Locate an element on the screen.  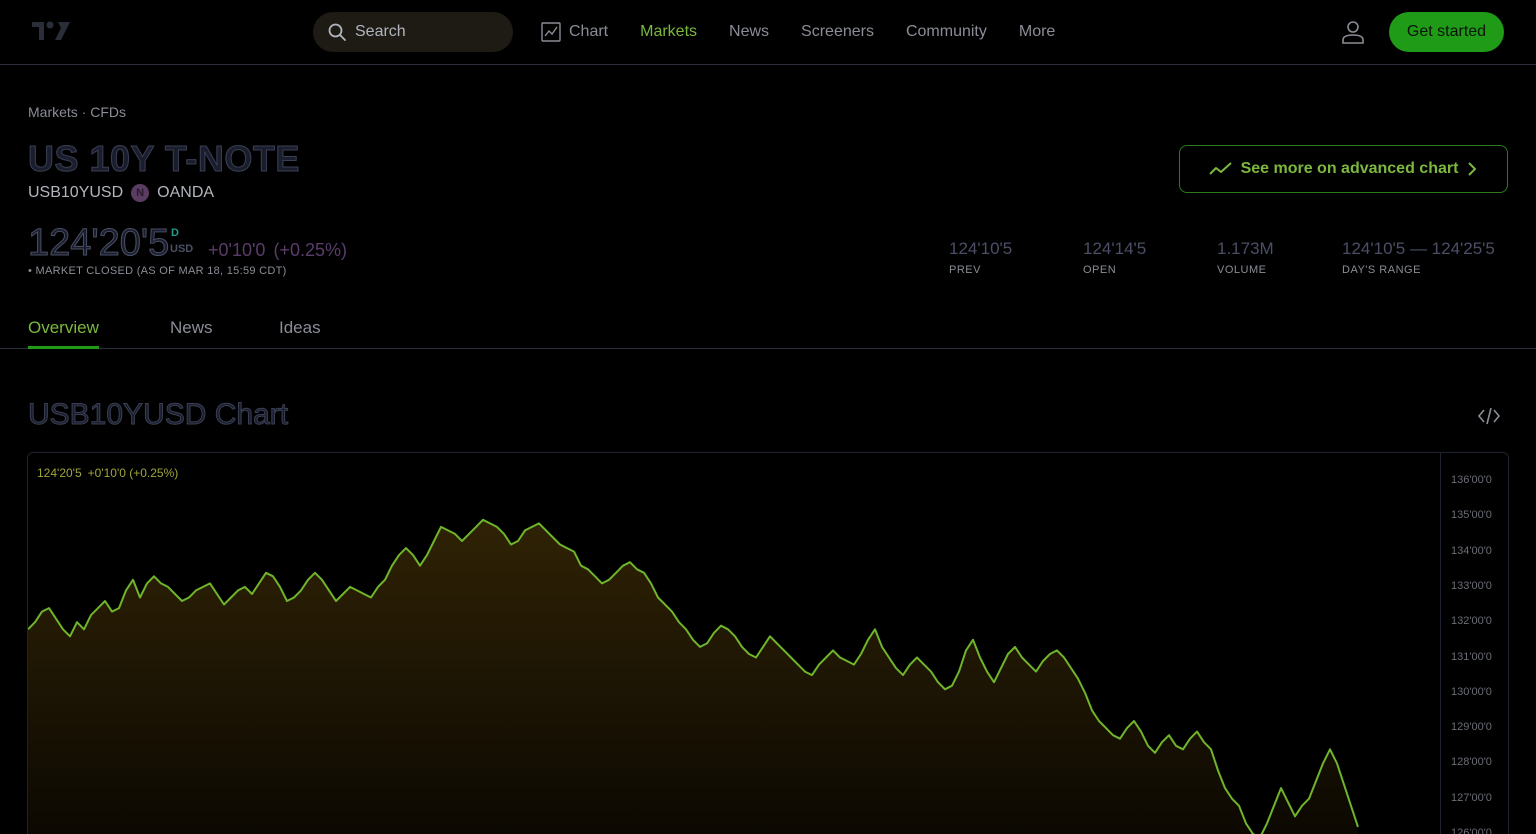
tradingview-logo-icon is located at coordinates (51, 31).